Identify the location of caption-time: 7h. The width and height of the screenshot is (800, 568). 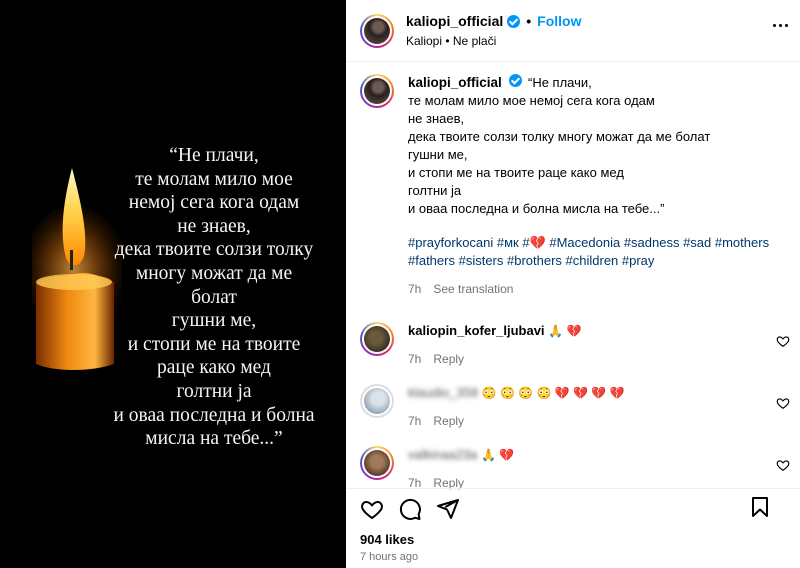
(415, 289).